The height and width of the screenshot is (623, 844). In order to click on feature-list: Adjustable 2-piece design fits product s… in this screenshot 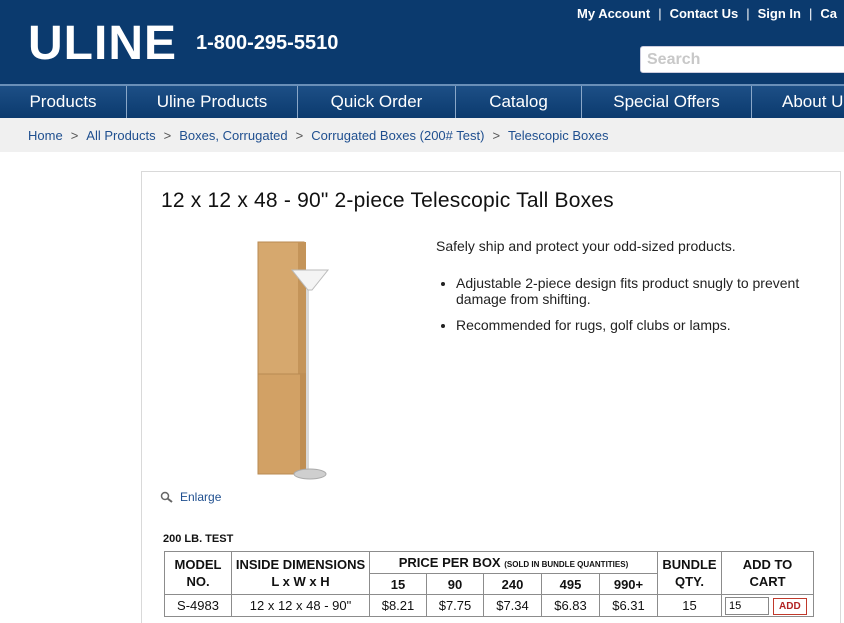, I will do `click(631, 309)`.